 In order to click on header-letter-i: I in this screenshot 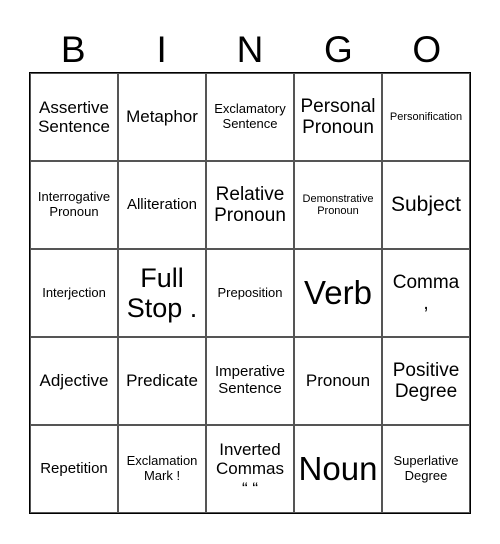, I will do `click(161, 49)`.